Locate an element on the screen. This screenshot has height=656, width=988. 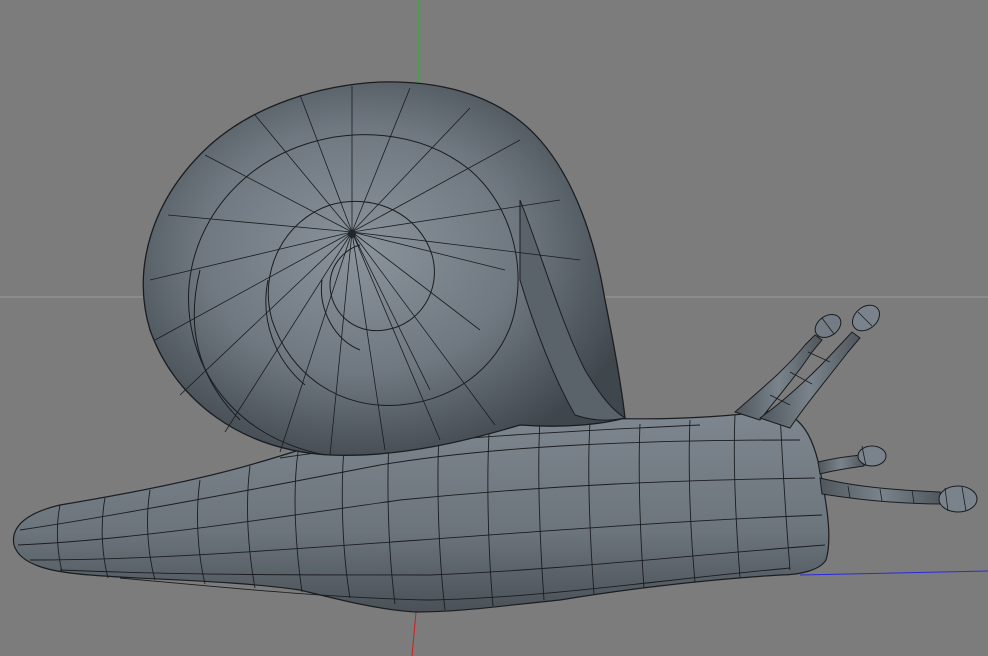
x-axis-line is located at coordinates (414, 633).